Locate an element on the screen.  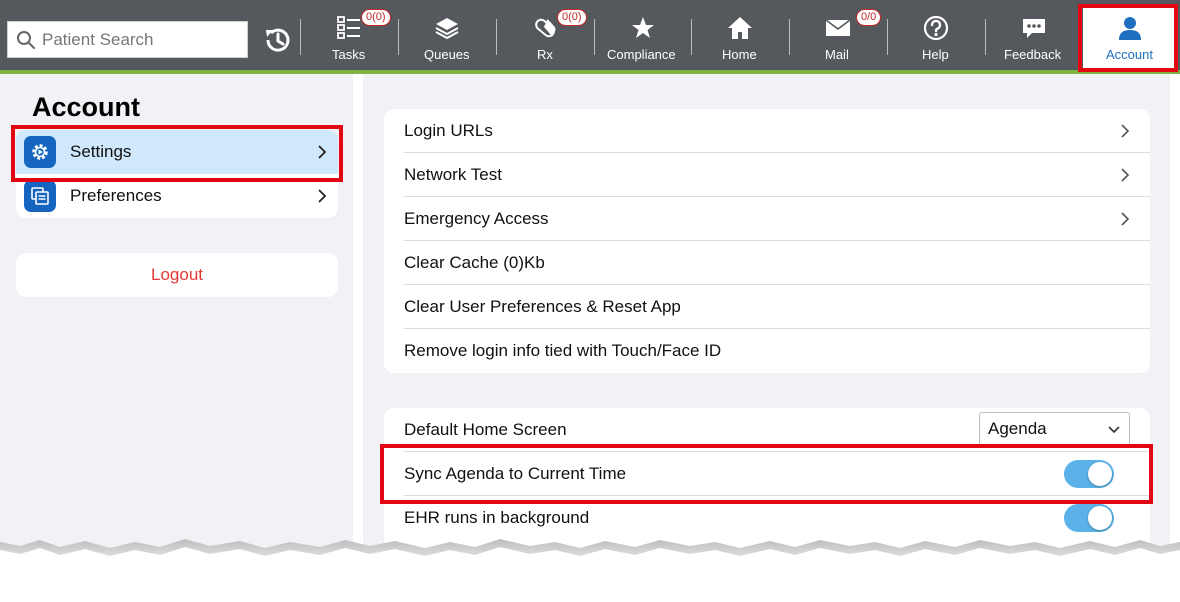
settings-row-default-home-screen: Default Home Screen Agenda is located at coordinates (767, 430).